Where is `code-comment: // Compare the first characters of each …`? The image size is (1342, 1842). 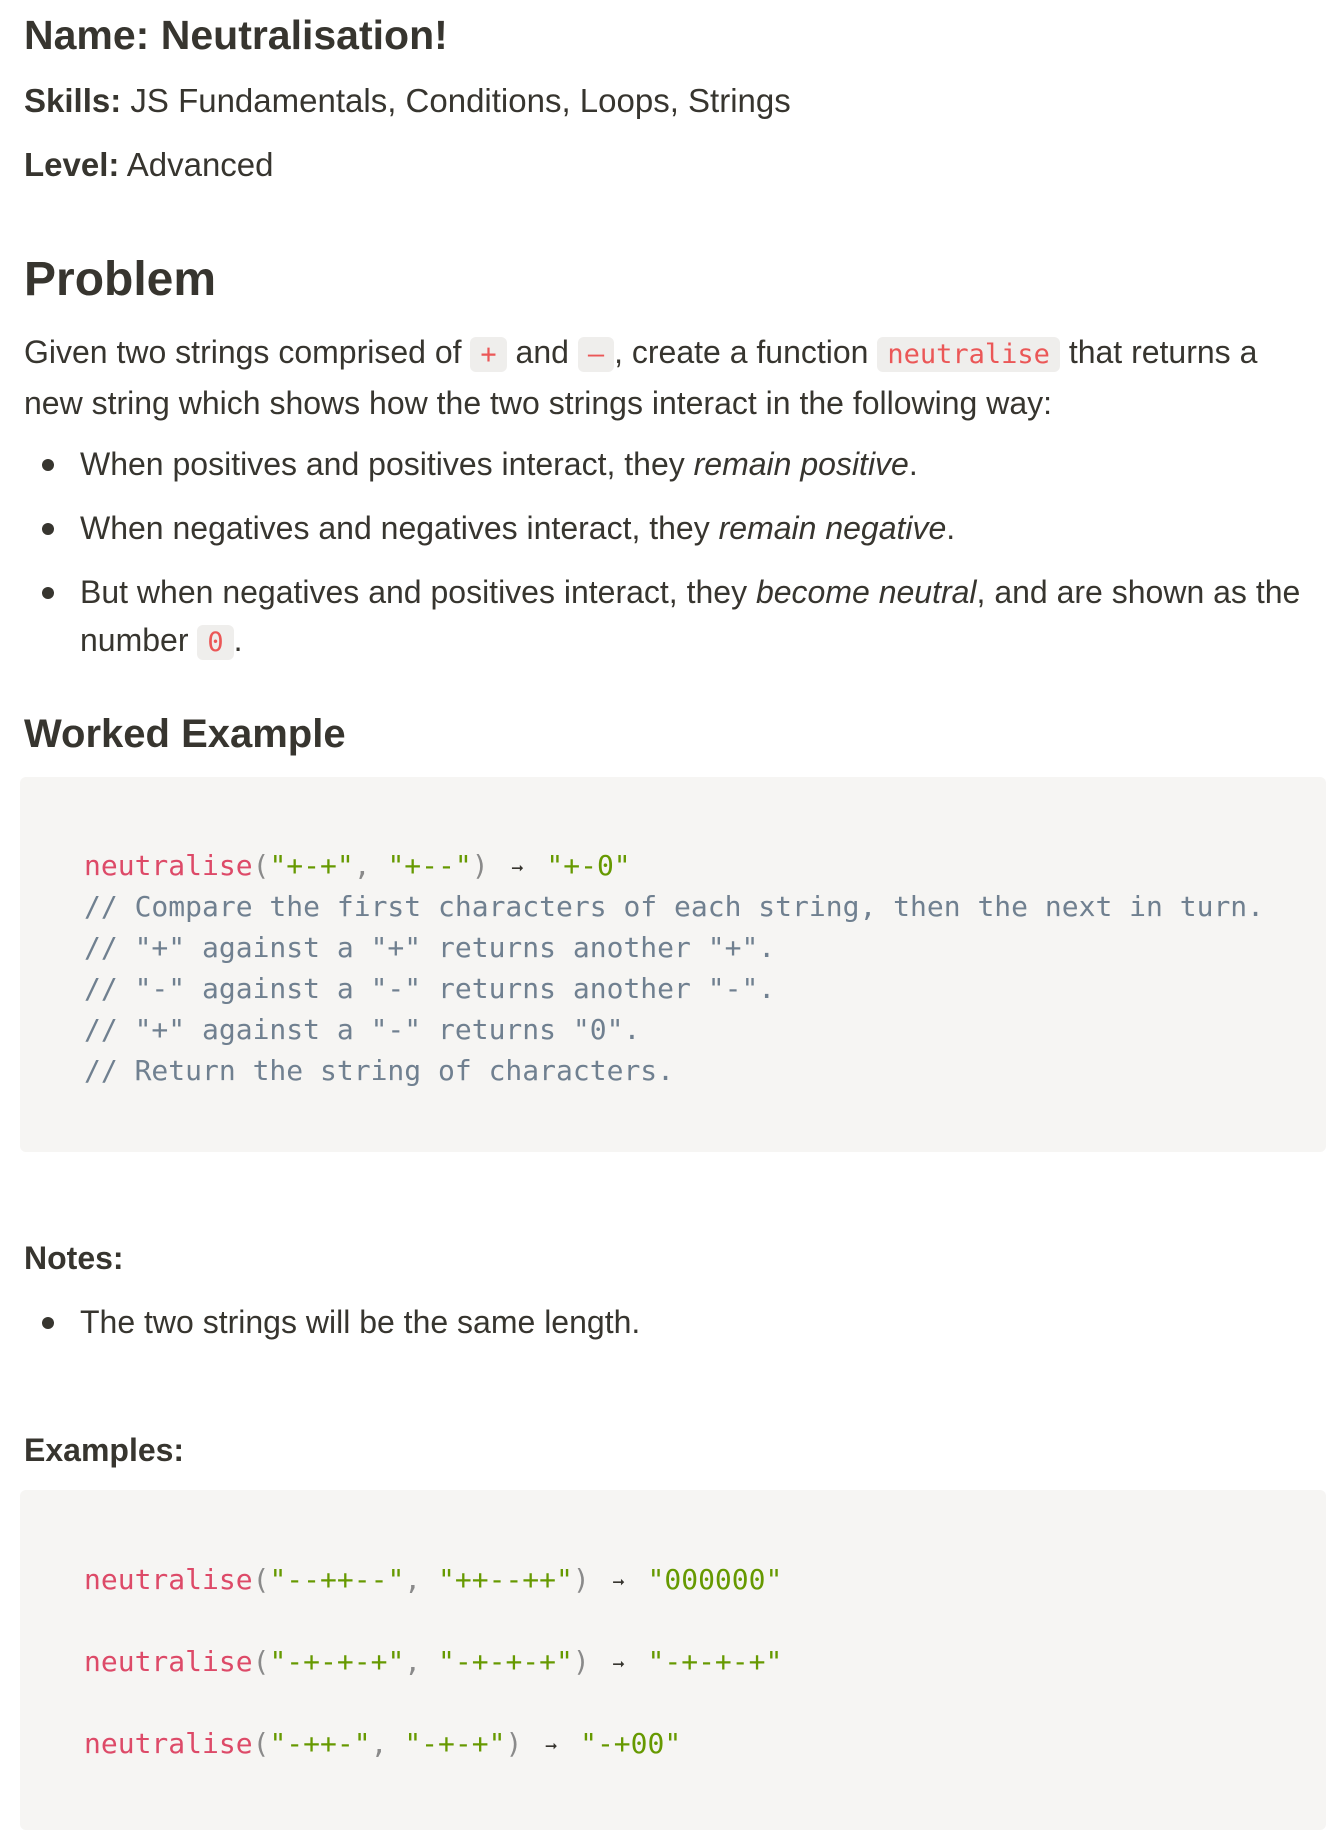
code-comment: // Compare the first characters of each … is located at coordinates (674, 906).